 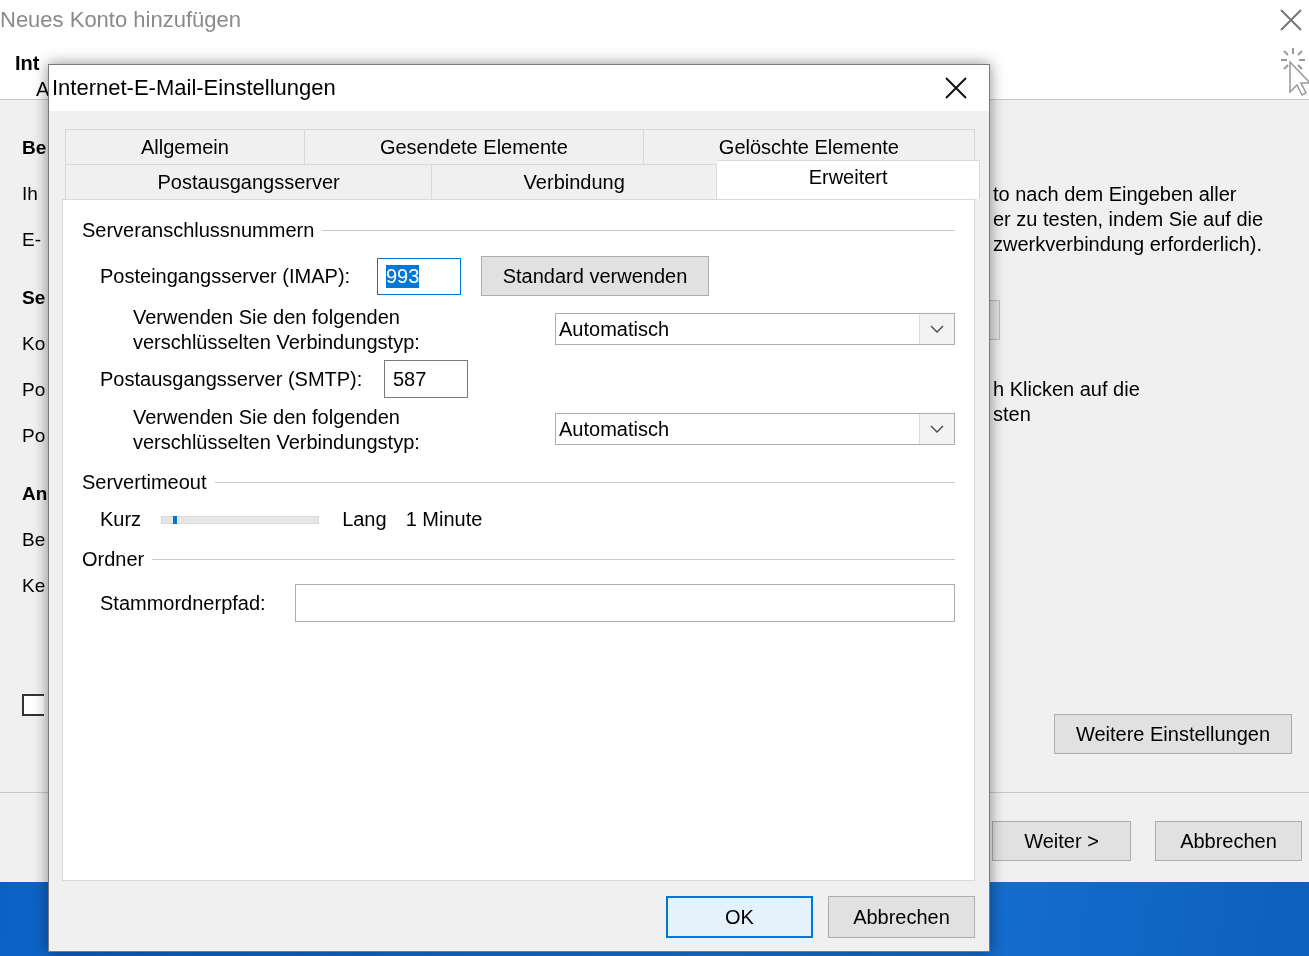 What do you see at coordinates (27, 63) in the screenshot?
I see `page-heading: Int` at bounding box center [27, 63].